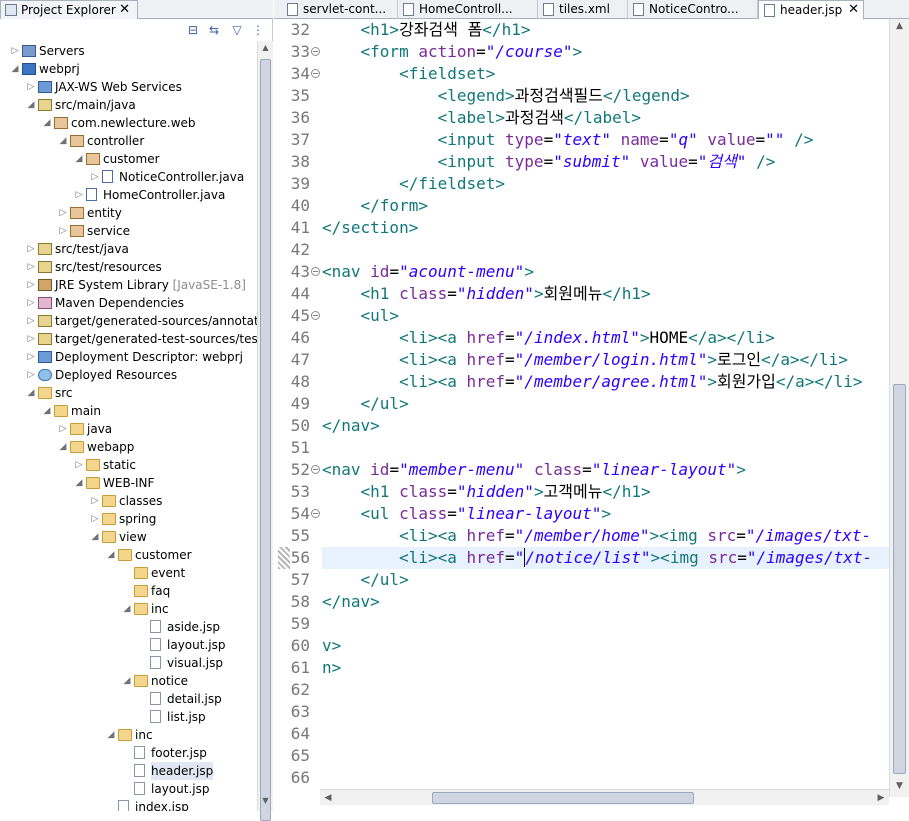 The image size is (909, 821). I want to click on code-line: n>, so click(605, 668).